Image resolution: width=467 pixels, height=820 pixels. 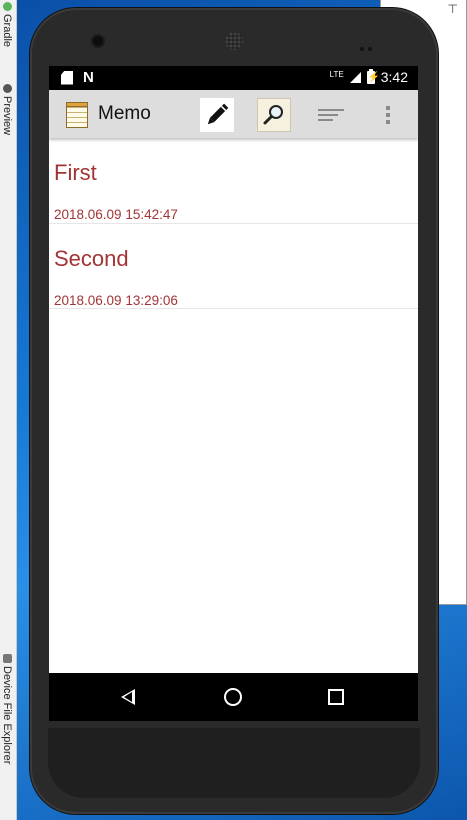 What do you see at coordinates (7, 658) in the screenshot?
I see `device-icon` at bounding box center [7, 658].